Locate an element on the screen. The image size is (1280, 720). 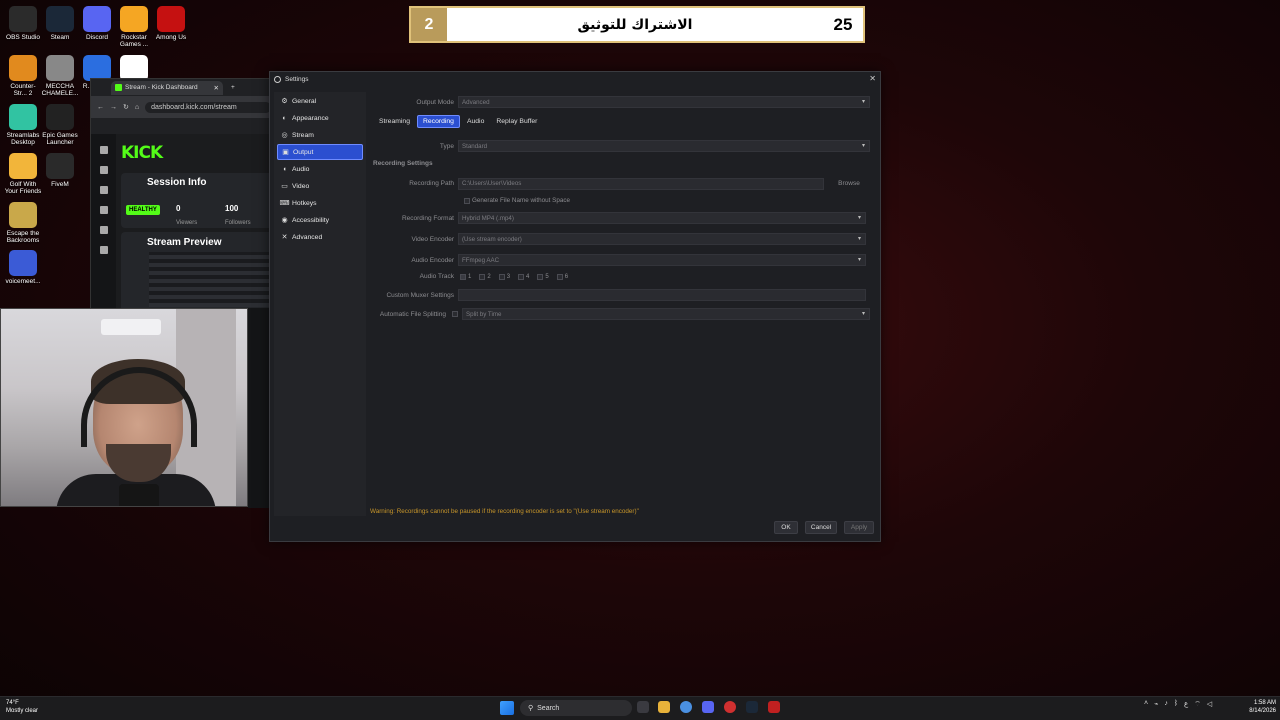
bookmarks-bar is located at coordinates (181, 126).